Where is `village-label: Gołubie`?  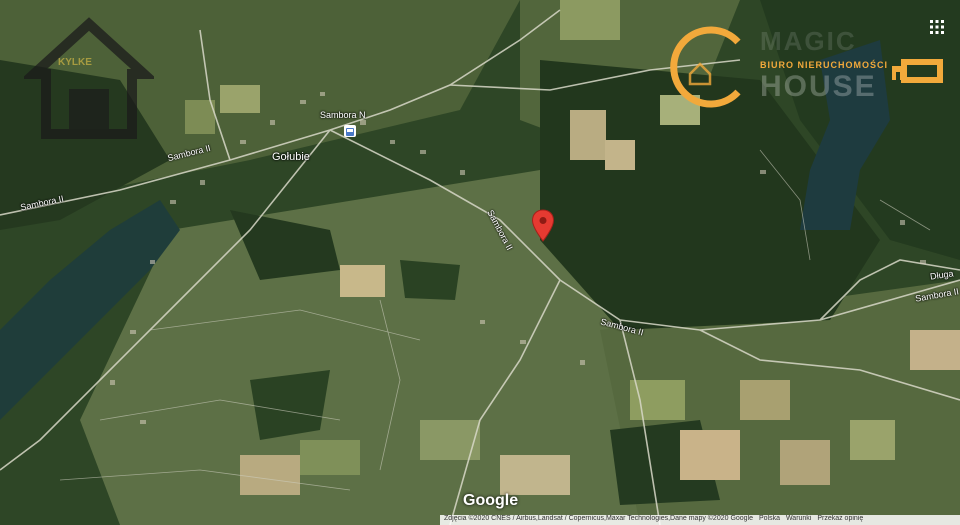
village-label: Gołubie is located at coordinates (291, 157).